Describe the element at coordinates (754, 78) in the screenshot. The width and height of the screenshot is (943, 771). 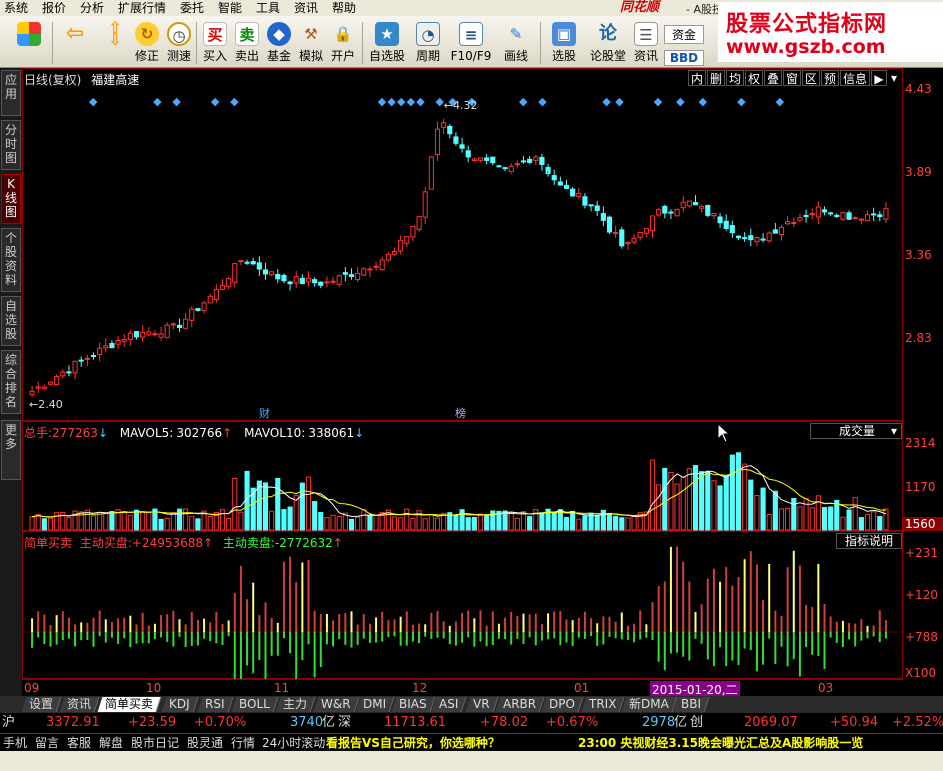
I see `tool-tab-rights: 权` at that location.